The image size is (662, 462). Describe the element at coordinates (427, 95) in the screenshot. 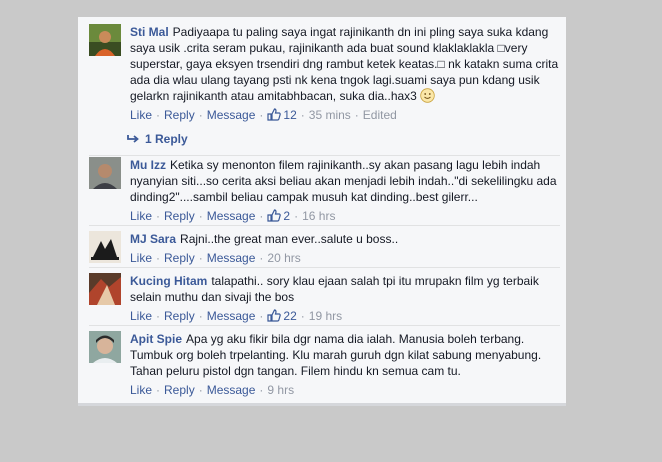

I see `smile-emoji-icon` at that location.